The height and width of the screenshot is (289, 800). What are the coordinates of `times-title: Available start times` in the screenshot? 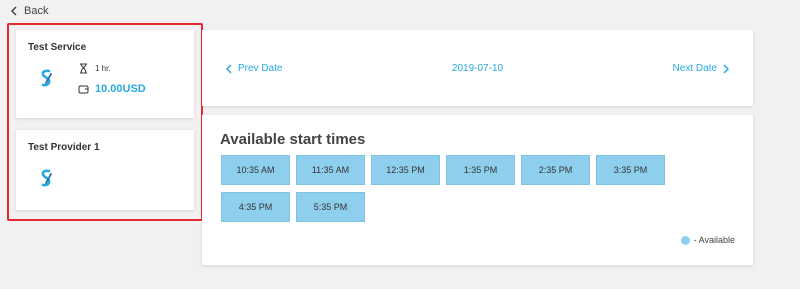 It's located at (293, 139).